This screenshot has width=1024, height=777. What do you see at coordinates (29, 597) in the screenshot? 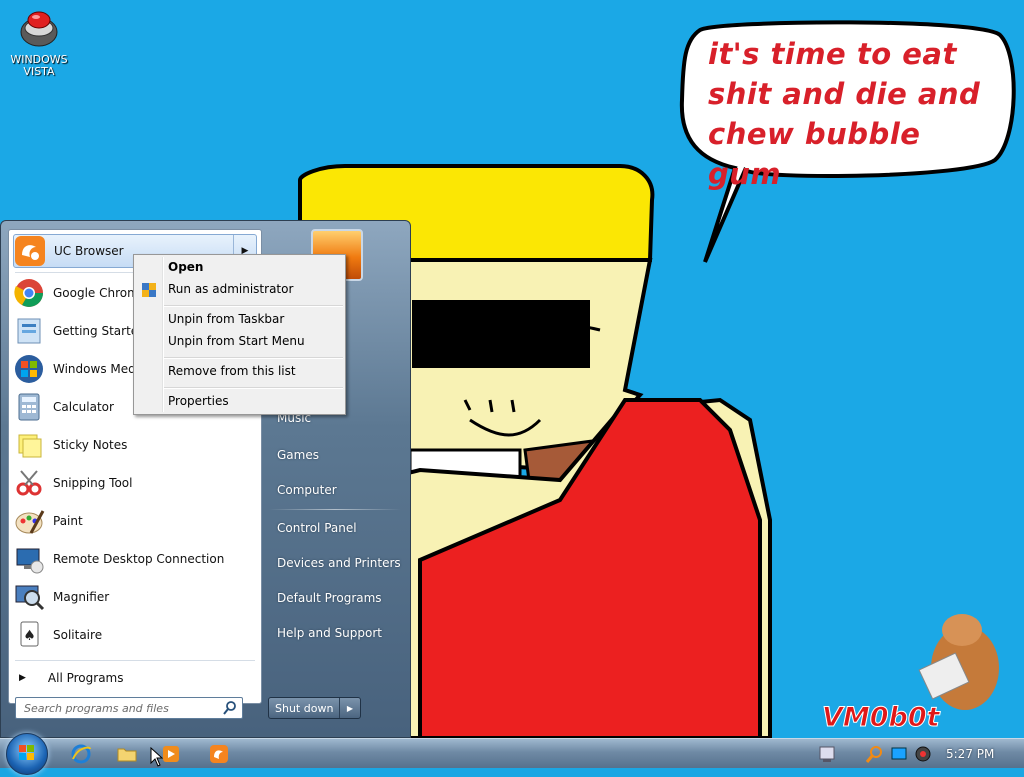
I see `magnifier-icon` at bounding box center [29, 597].